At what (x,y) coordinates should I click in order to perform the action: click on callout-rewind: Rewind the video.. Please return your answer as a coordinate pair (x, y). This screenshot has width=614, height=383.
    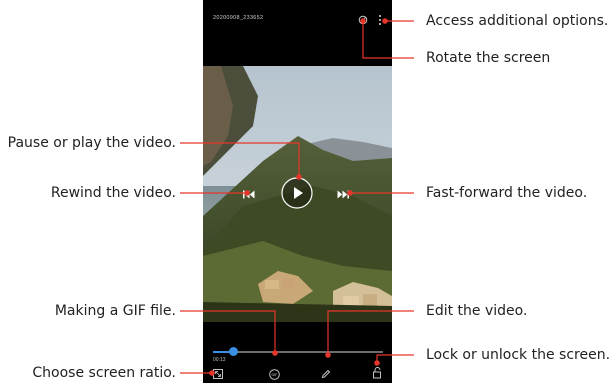
    Looking at the image, I should click on (113, 193).